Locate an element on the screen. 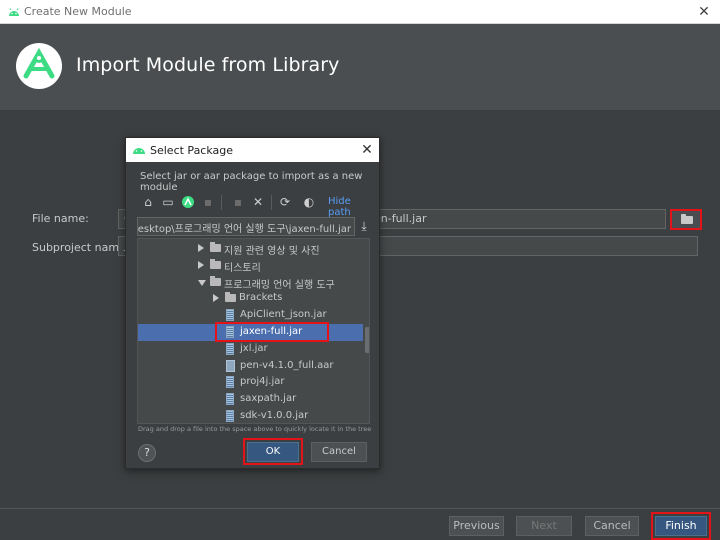 The height and width of the screenshot is (540, 720). footer-divider is located at coordinates (360, 508).